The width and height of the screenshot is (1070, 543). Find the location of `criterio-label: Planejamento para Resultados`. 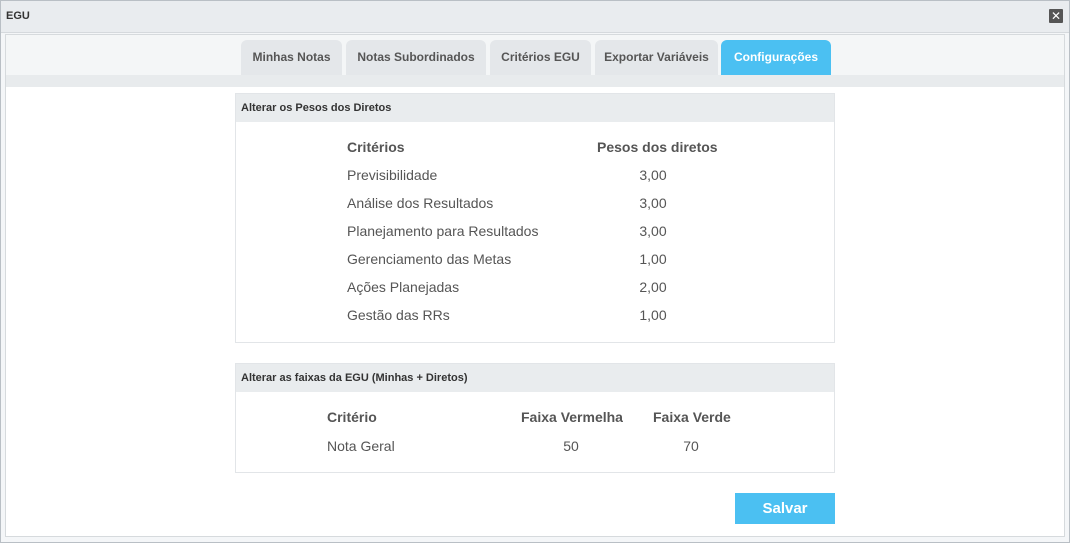

criterio-label: Planejamento para Resultados is located at coordinates (443, 231).